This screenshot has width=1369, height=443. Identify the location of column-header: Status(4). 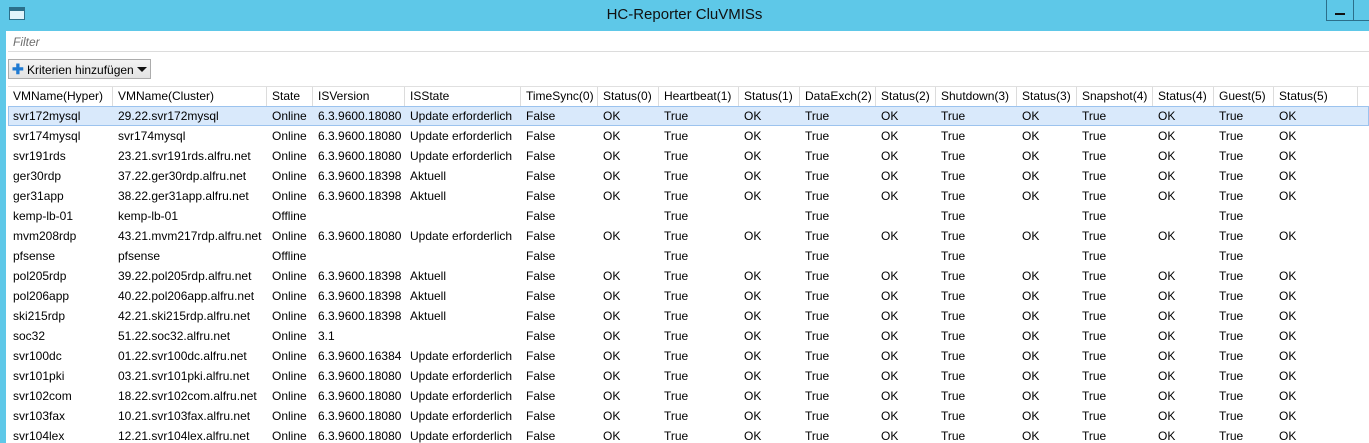
(1183, 96).